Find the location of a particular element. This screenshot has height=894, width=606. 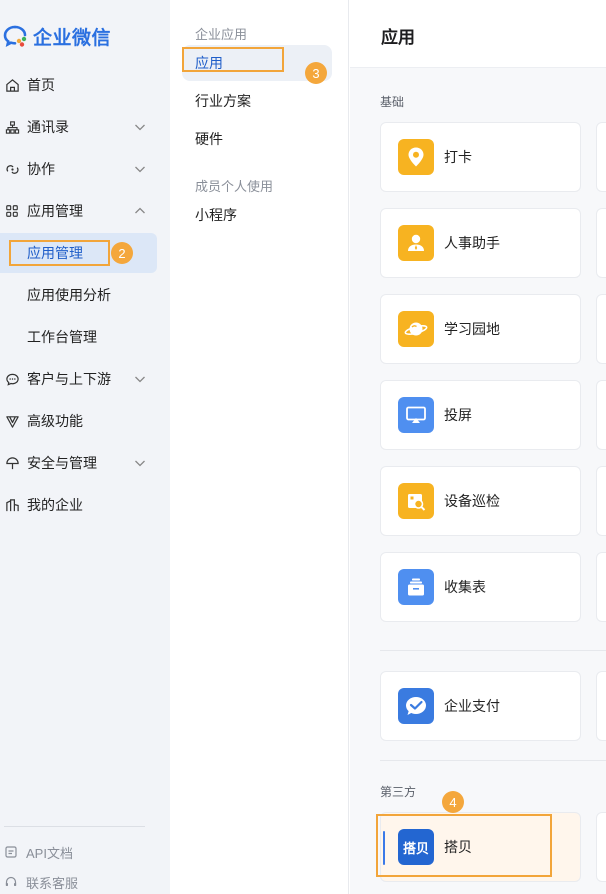

umbrella-icon is located at coordinates (12, 463).